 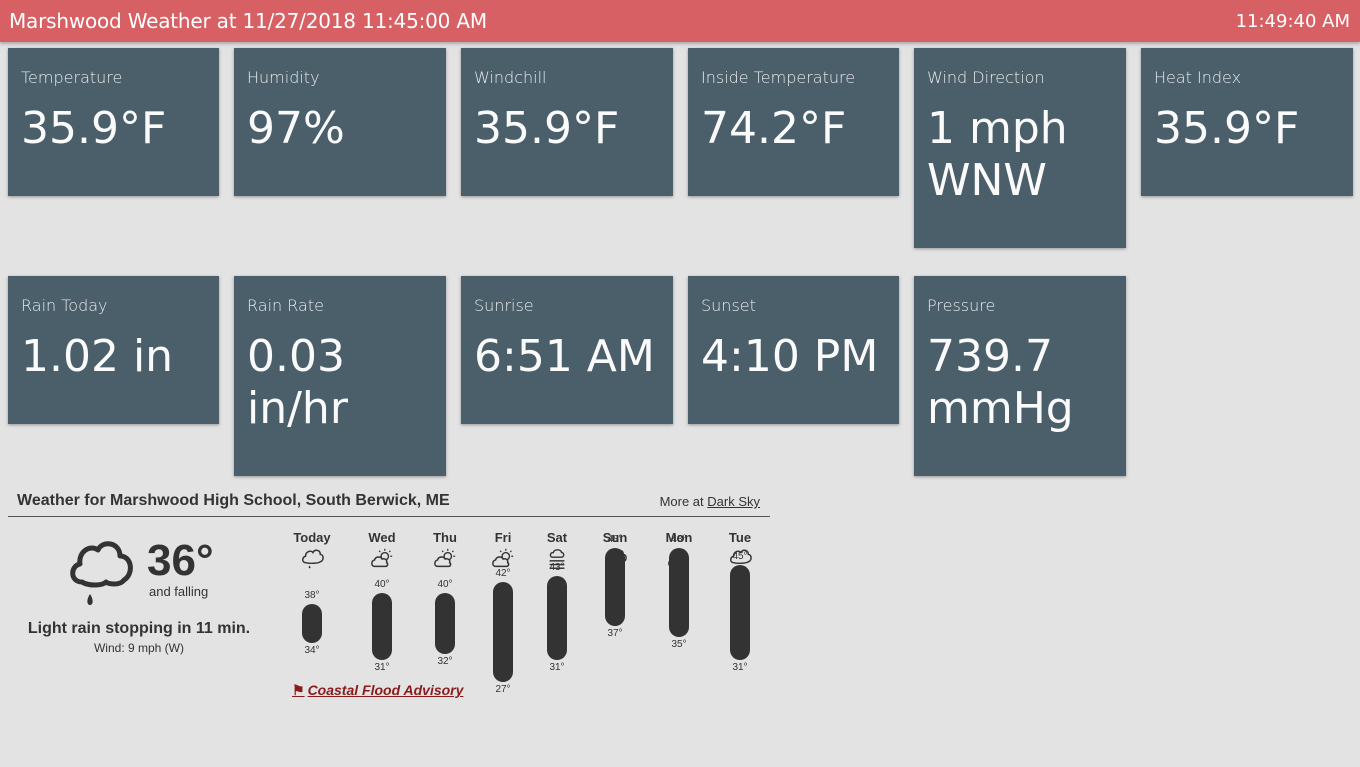 I want to click on tile-label: Wind Direction, so click(x=986, y=77).